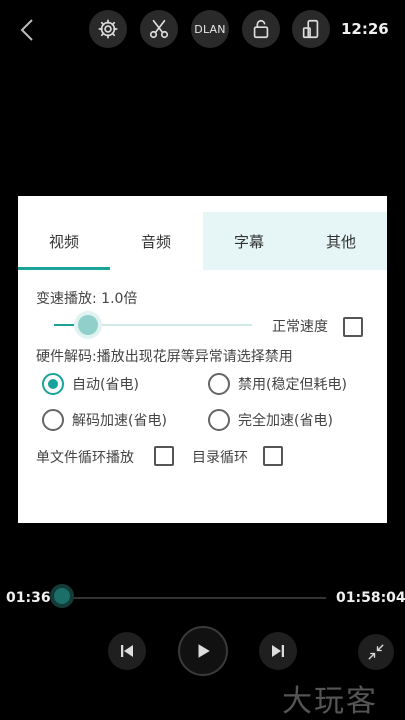  I want to click on tab-other: 其他, so click(341, 241).